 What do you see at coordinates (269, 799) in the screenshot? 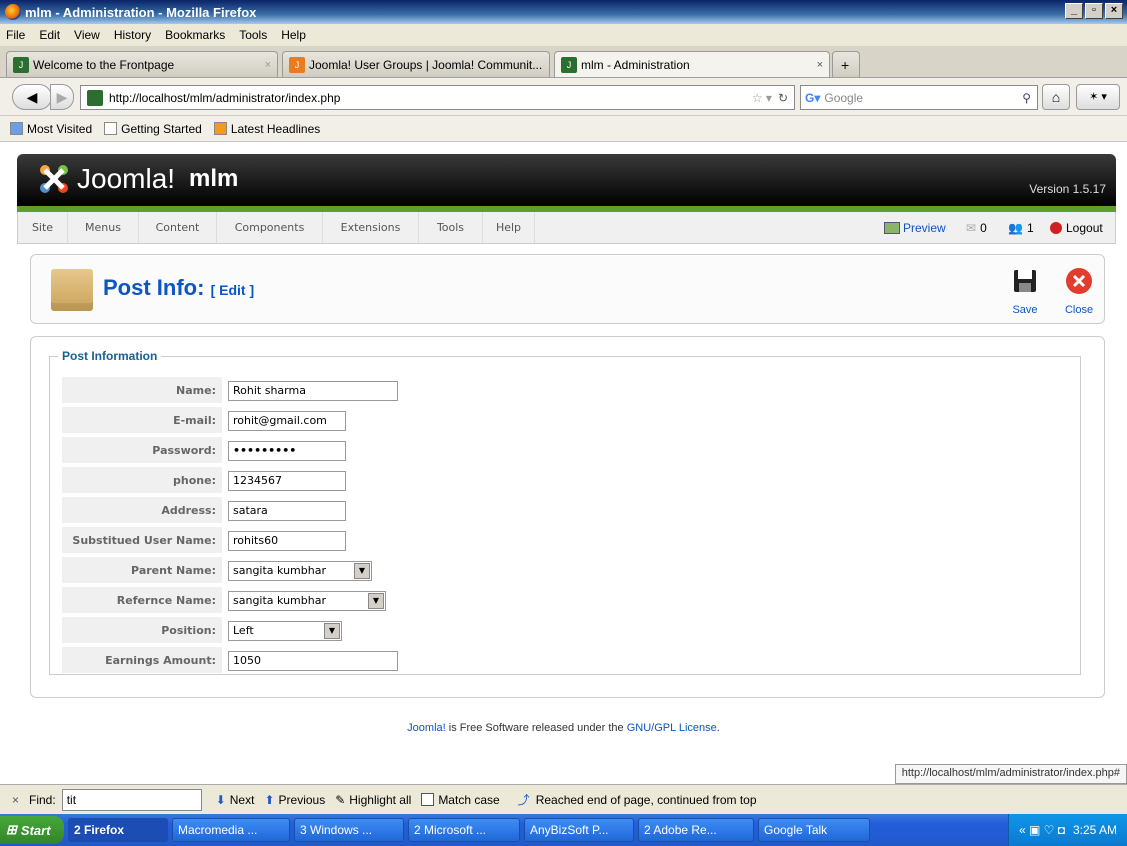
I see `previous-arrow-icon: ⬆` at bounding box center [269, 799].